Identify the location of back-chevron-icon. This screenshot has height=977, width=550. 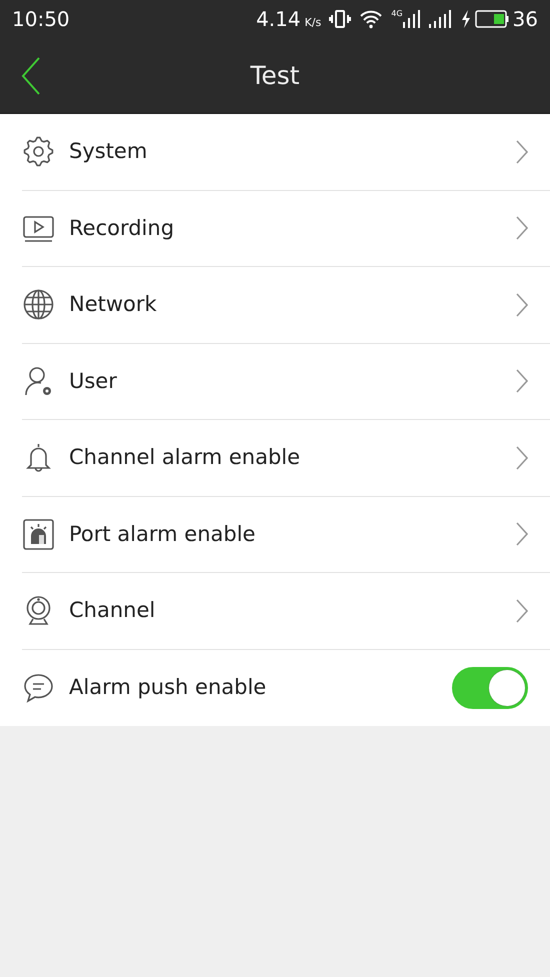
(31, 76).